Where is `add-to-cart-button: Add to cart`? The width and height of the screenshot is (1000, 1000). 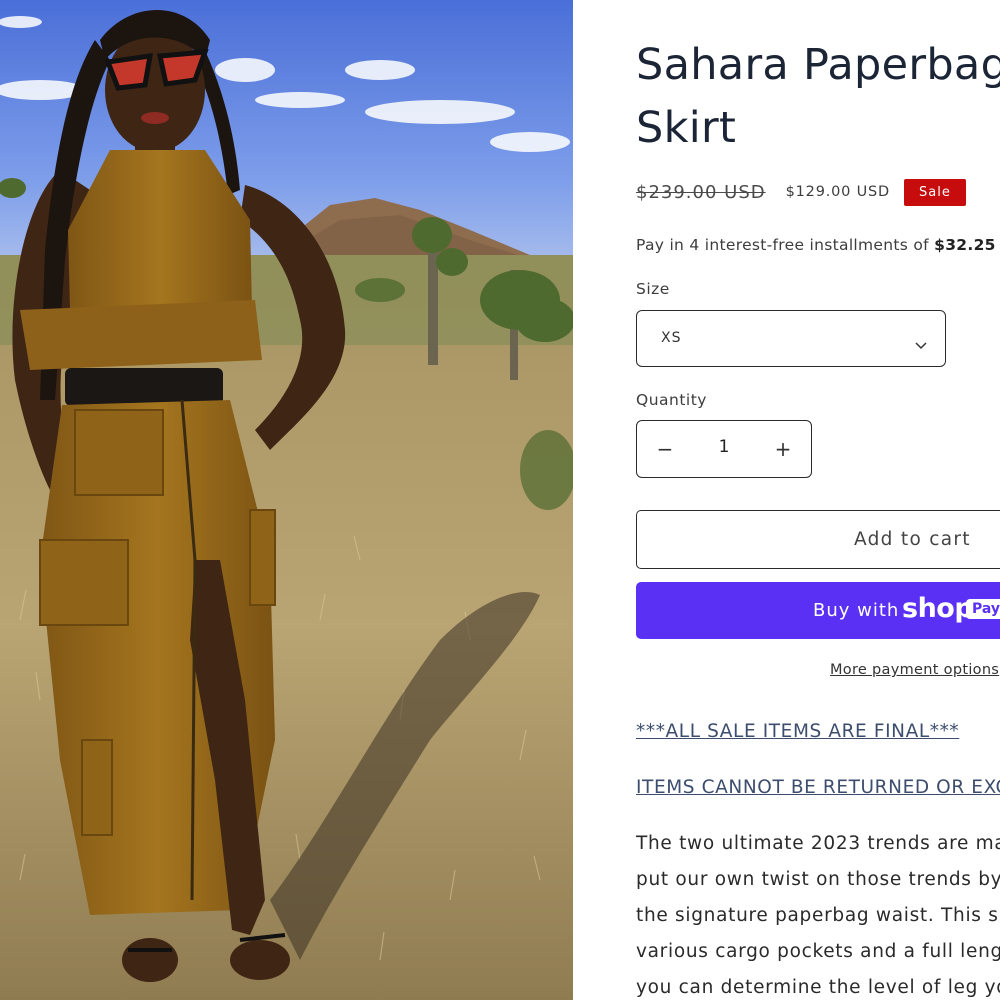
add-to-cart-button: Add to cart is located at coordinates (818, 539).